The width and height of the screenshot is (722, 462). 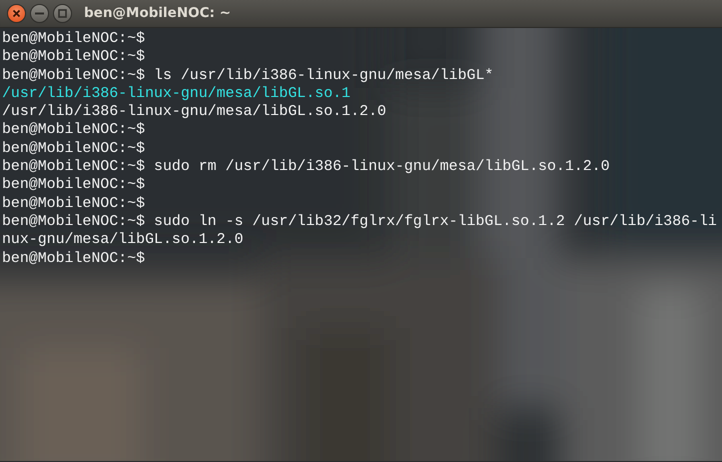 I want to click on close-button, so click(x=16, y=13).